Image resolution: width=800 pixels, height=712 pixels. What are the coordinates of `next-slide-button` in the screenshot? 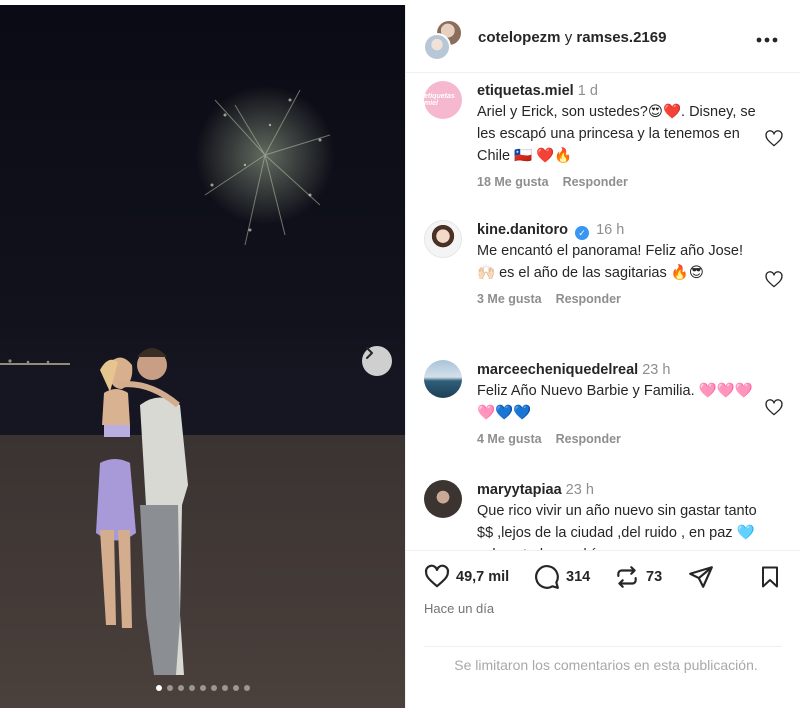 It's located at (377, 361).